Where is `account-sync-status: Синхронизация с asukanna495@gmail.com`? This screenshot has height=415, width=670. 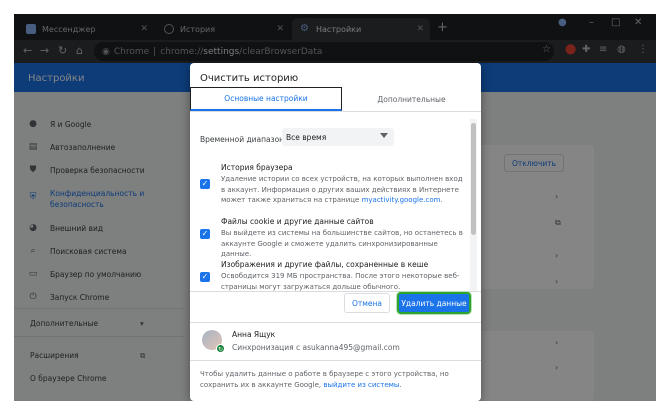
account-sync-status: Синхронизация с asukanna495@gmail.com is located at coordinates (316, 347).